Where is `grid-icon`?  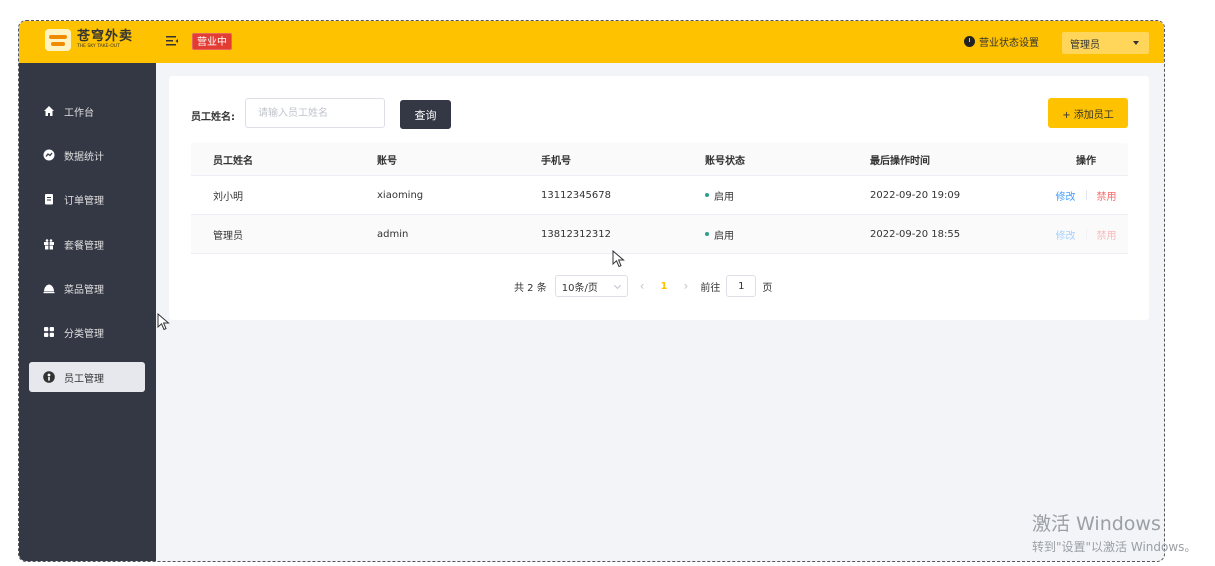 grid-icon is located at coordinates (49, 332).